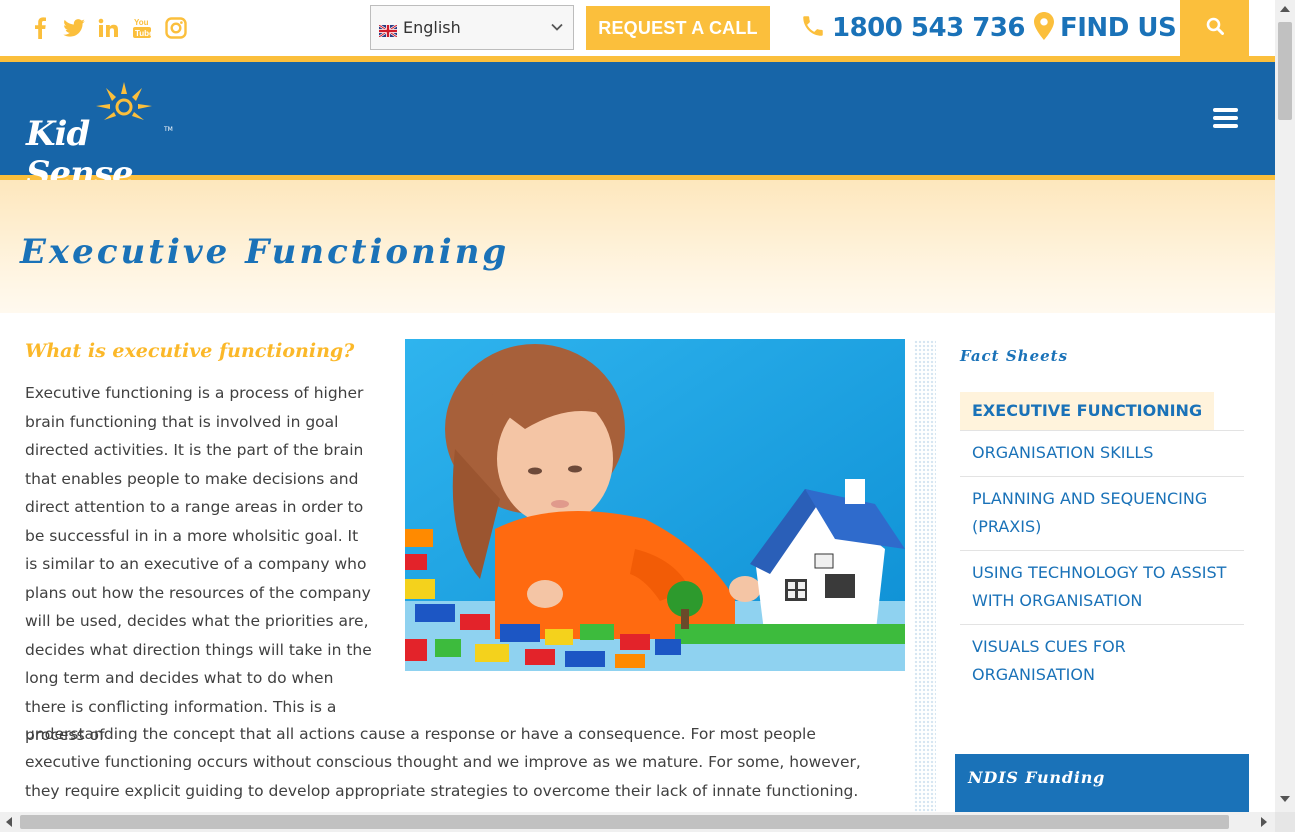 The image size is (1295, 832). Describe the element at coordinates (1102, 783) in the screenshot. I see `ndis-funding-panel: NDIS Funding` at that location.